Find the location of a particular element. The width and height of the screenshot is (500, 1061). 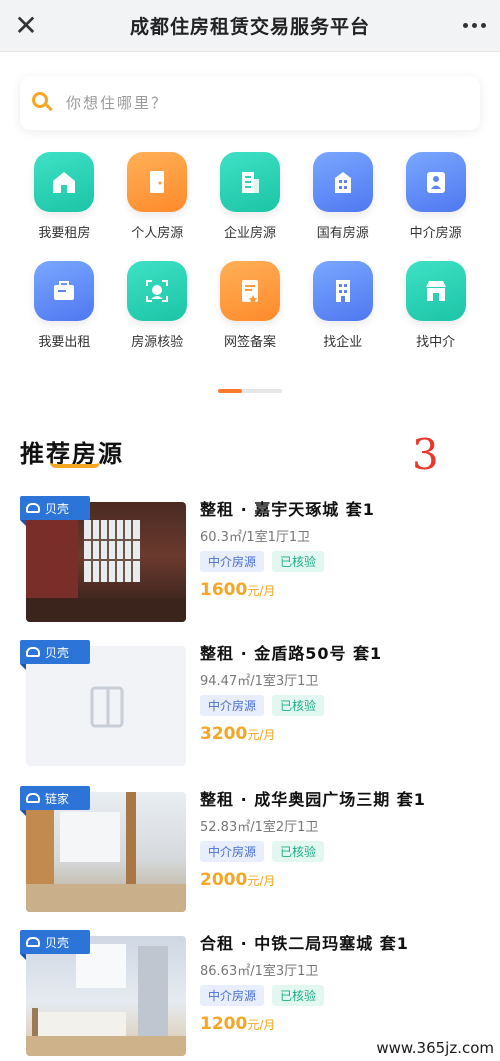

listing-spec: 94.47㎡/1室3厅1卫 is located at coordinates (259, 681).